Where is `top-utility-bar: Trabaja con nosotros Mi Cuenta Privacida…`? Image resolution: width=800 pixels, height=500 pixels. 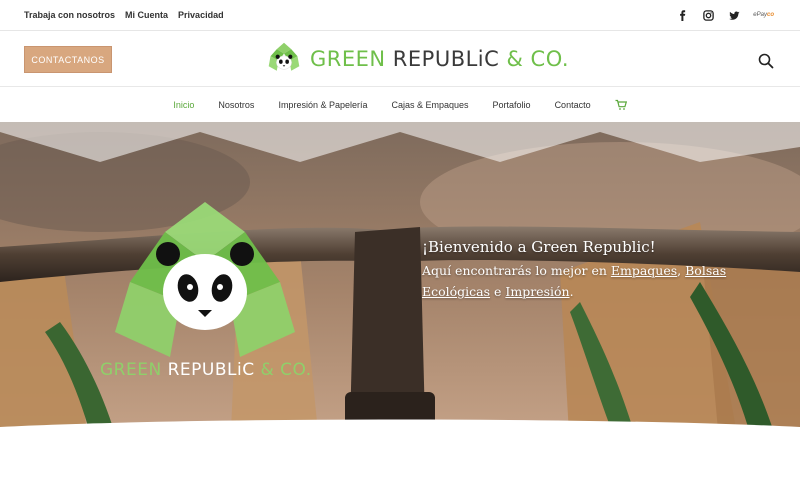 top-utility-bar: Trabaja con nosotros Mi Cuenta Privacida… is located at coordinates (400, 15).